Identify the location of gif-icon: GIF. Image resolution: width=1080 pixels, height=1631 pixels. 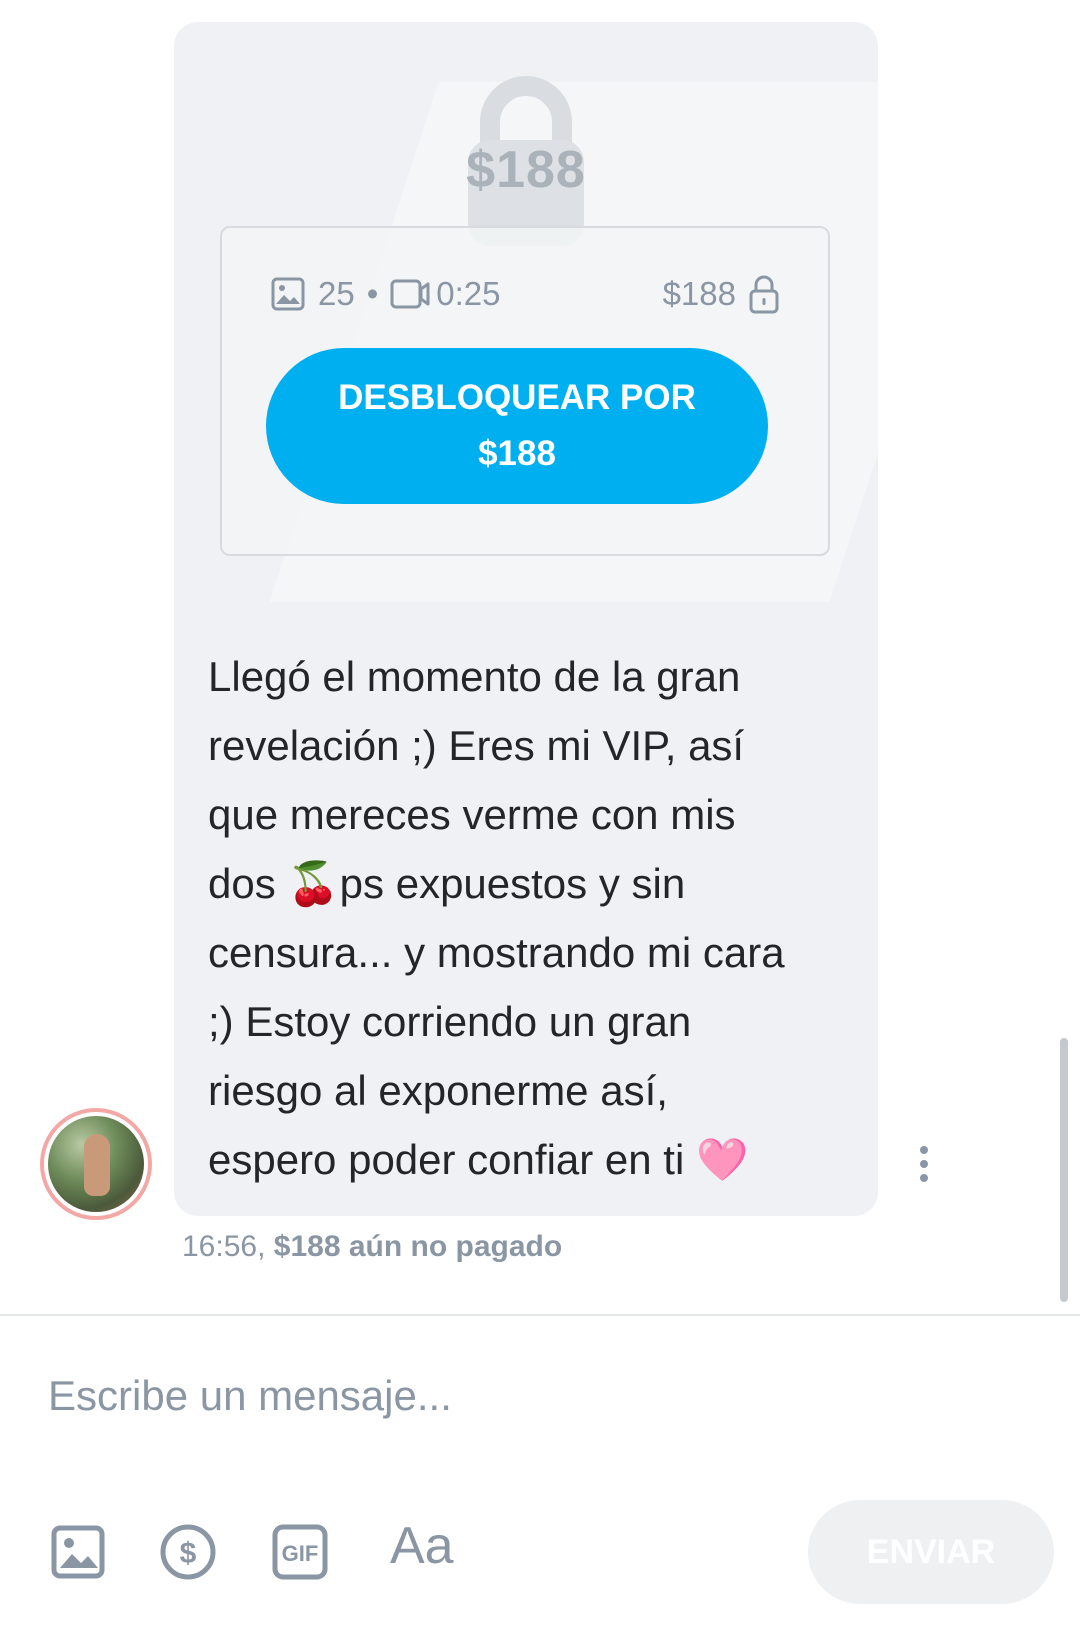
(300, 1552).